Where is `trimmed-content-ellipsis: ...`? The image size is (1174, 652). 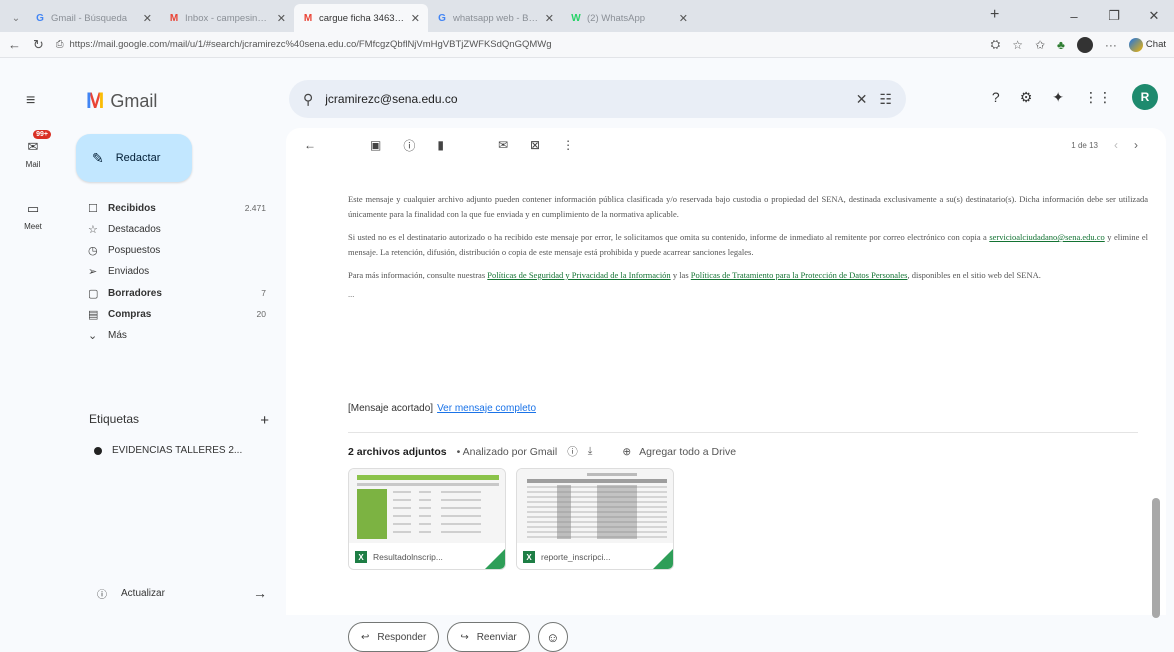
trimmed-content-ellipsis: ... is located at coordinates (748, 294).